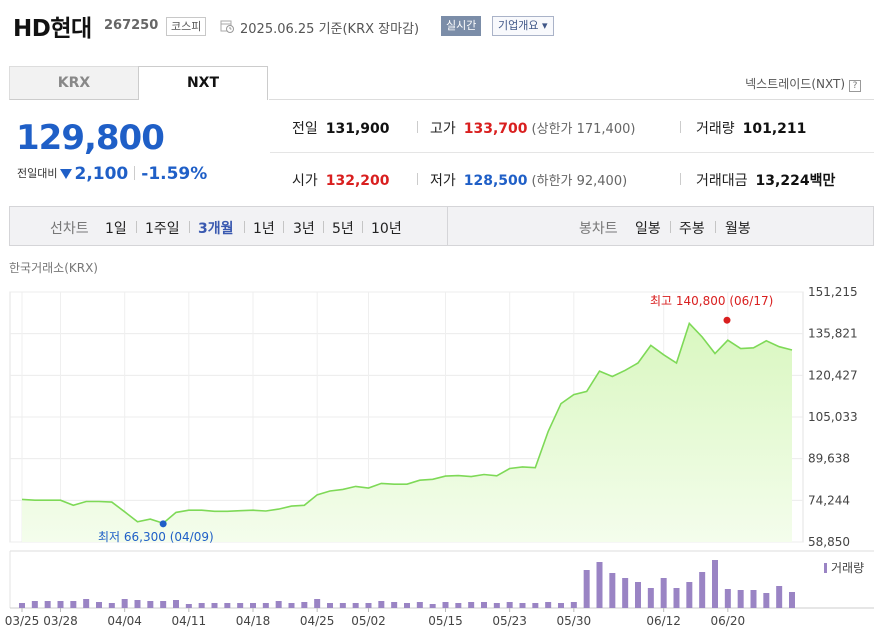 The width and height of the screenshot is (874, 640). Describe the element at coordinates (203, 83) in the screenshot. I see `tab-nxt: NXT` at that location.